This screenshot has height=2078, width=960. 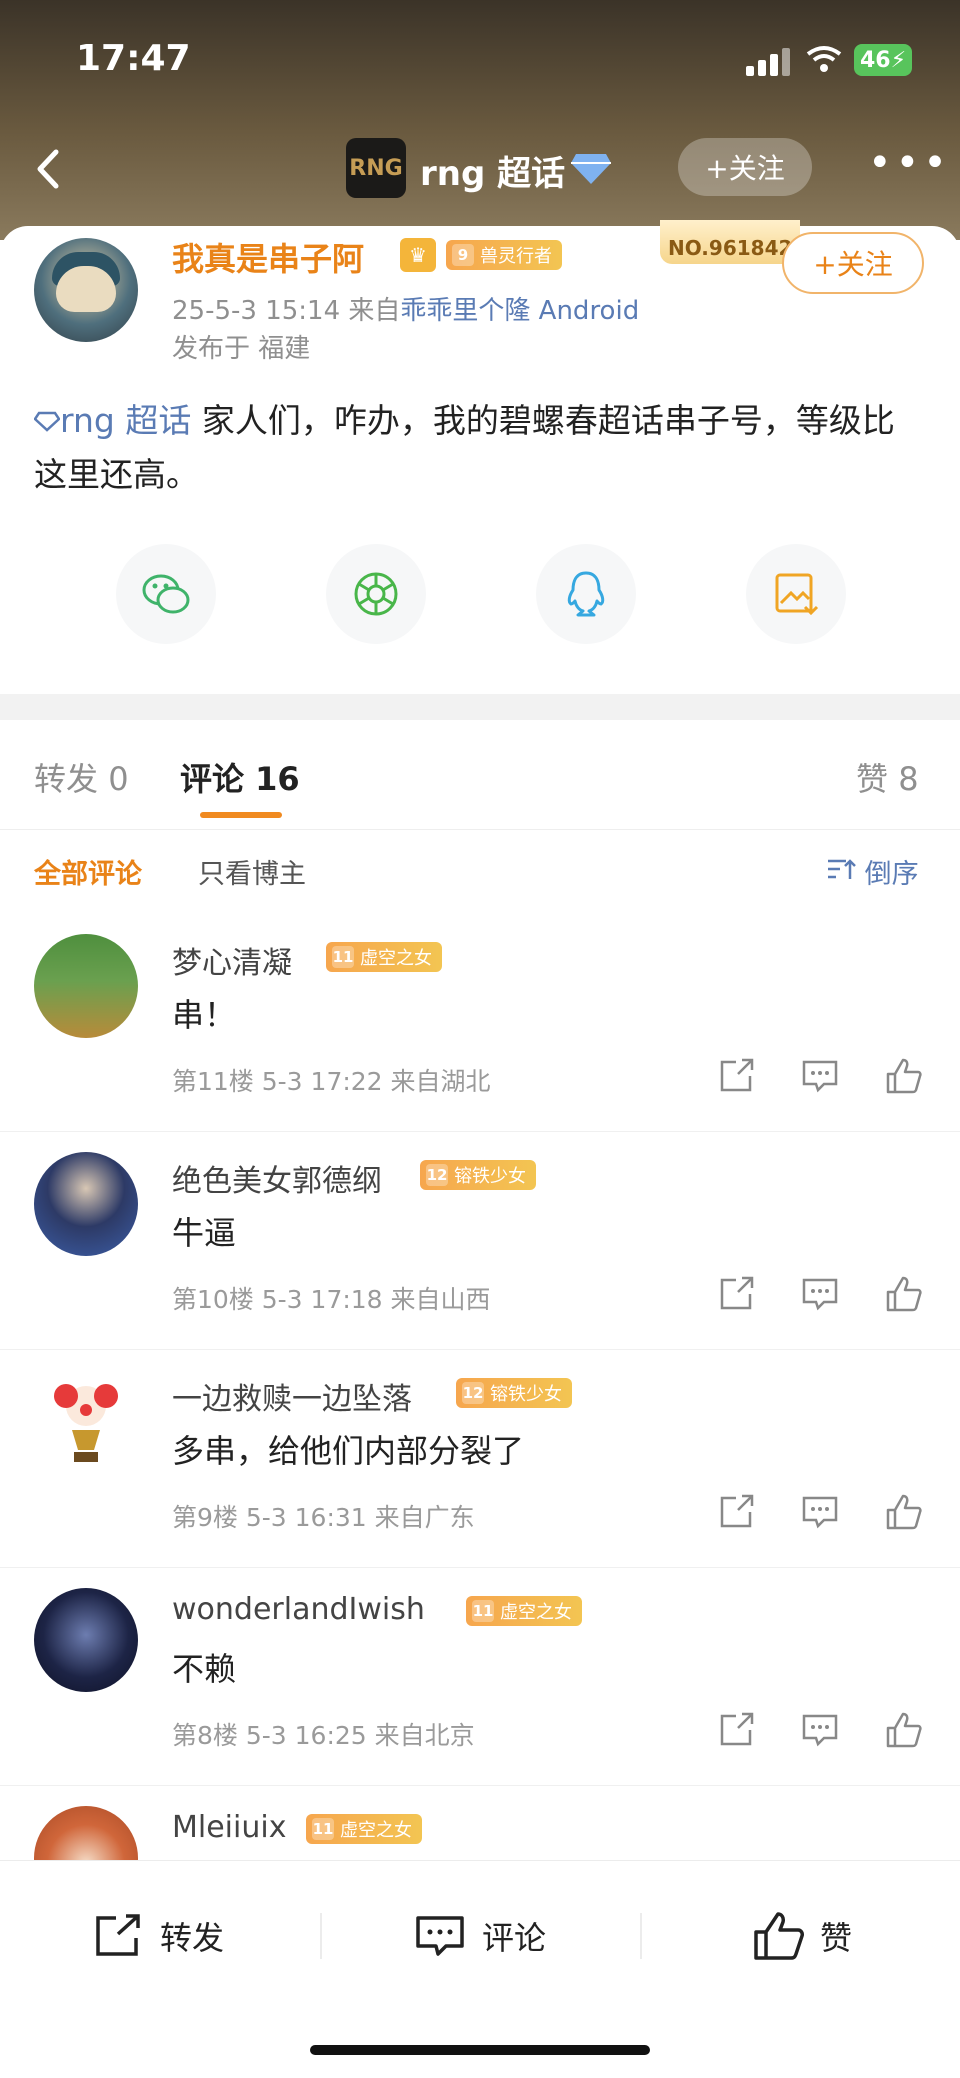 I want to click on more-options-icon: •••, so click(x=907, y=165).